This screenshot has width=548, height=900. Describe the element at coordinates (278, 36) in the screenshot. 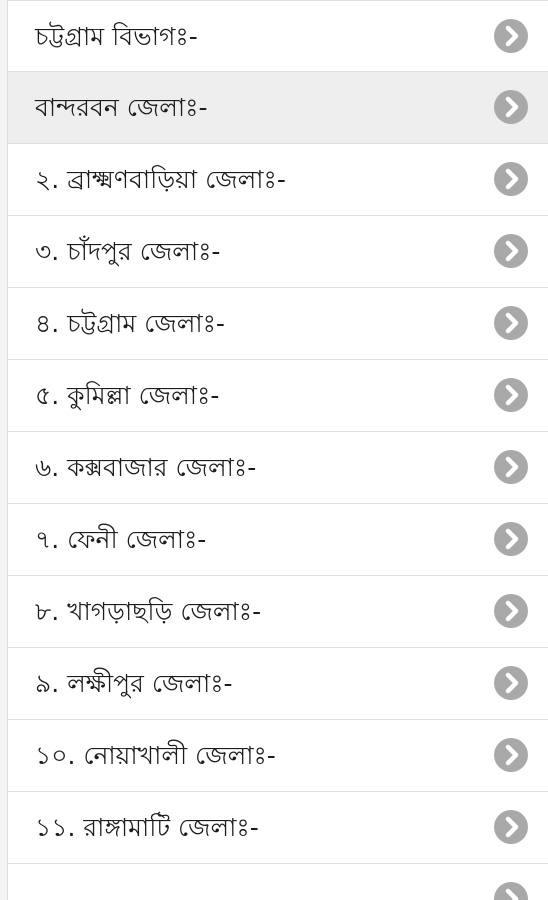

I see `list-item: চট্টগ্রাম বিভাগঃ-` at that location.